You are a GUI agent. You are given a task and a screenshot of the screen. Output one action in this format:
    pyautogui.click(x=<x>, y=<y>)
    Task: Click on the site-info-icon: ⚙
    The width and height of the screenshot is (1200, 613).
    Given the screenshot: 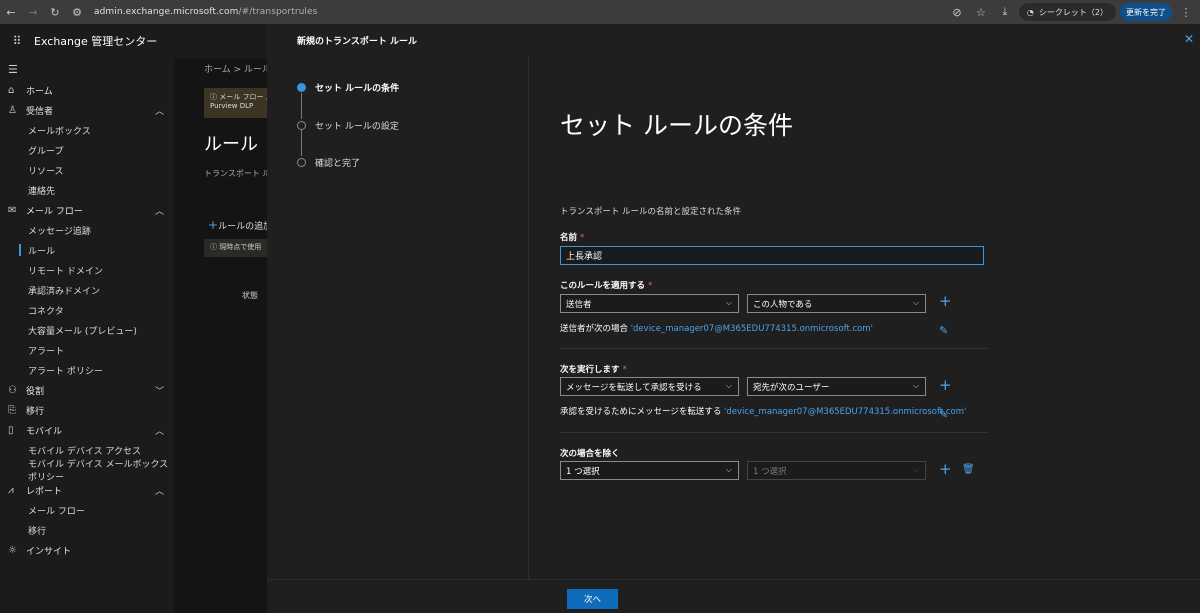 What is the action you would take?
    pyautogui.click(x=77, y=12)
    